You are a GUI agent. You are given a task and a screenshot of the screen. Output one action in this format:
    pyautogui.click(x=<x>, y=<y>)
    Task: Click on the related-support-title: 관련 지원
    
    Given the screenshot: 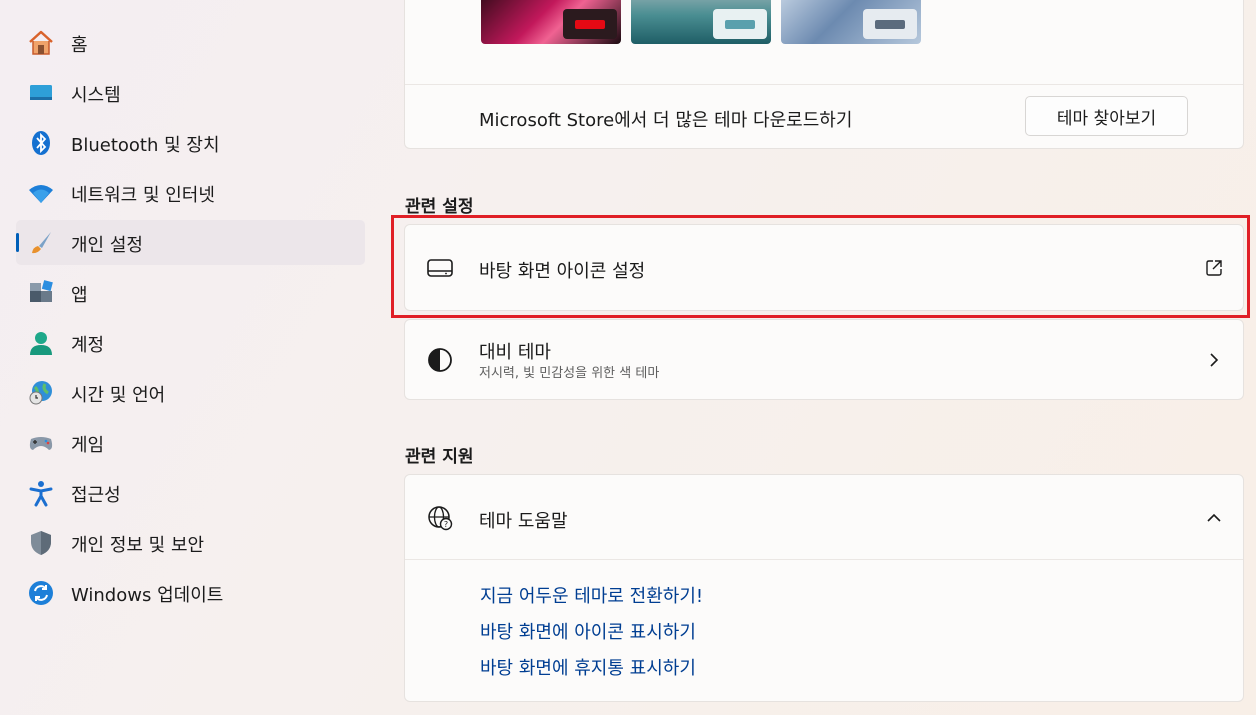 What is the action you would take?
    pyautogui.click(x=439, y=457)
    